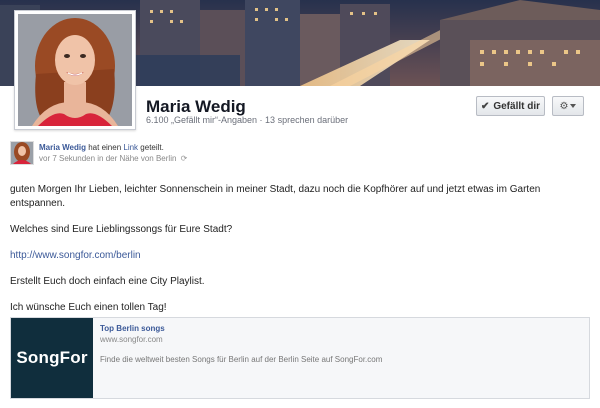  I want to click on post-author-line: Maria Wedig hat einen Link geteilt., so click(101, 147).